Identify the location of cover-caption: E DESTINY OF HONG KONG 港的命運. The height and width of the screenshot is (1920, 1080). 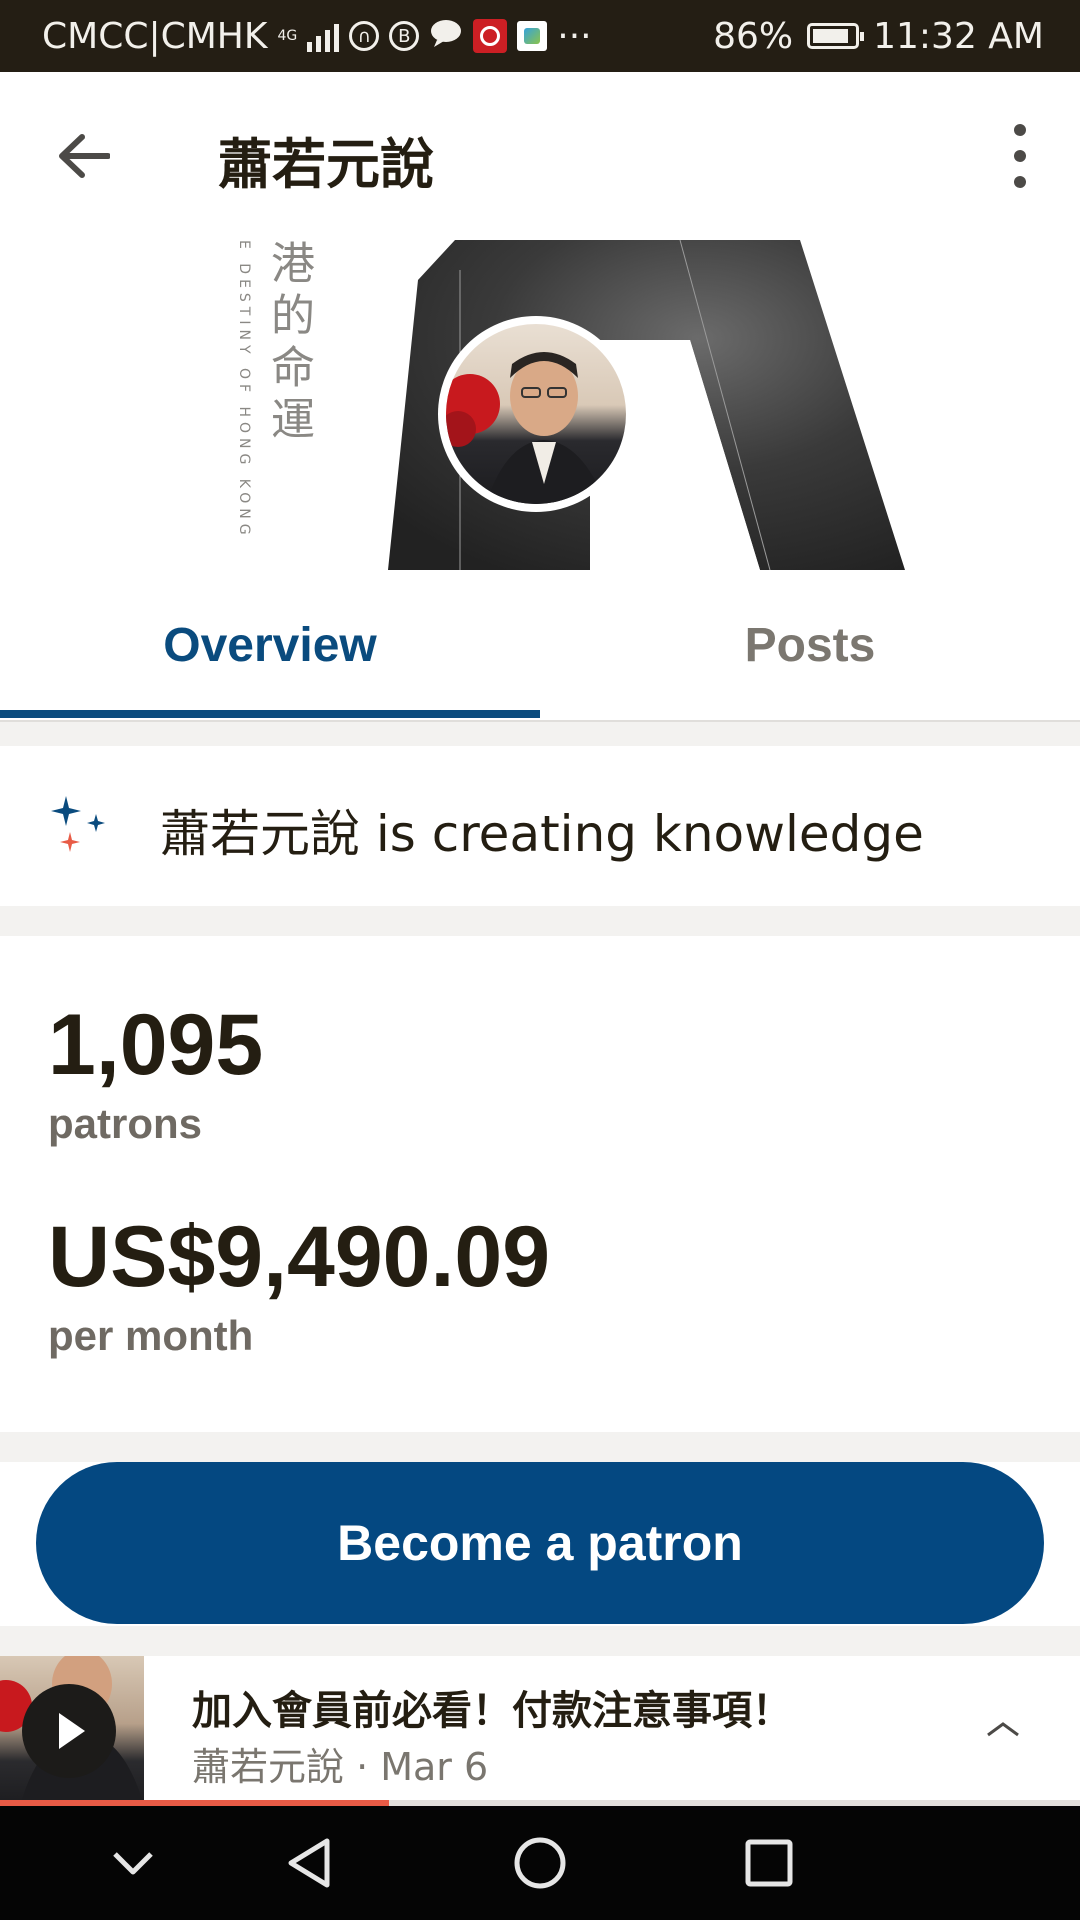
(275, 390).